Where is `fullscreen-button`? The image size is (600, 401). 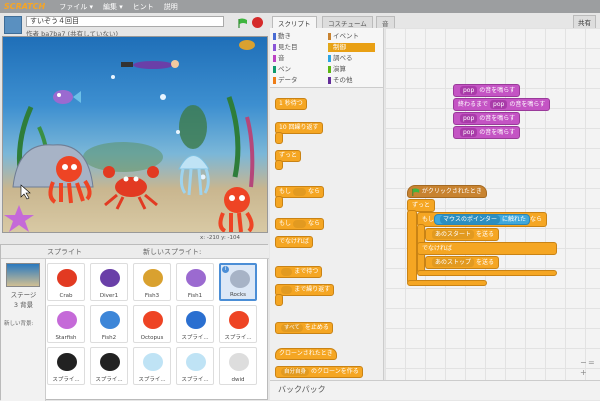 fullscreen-button is located at coordinates (13, 25).